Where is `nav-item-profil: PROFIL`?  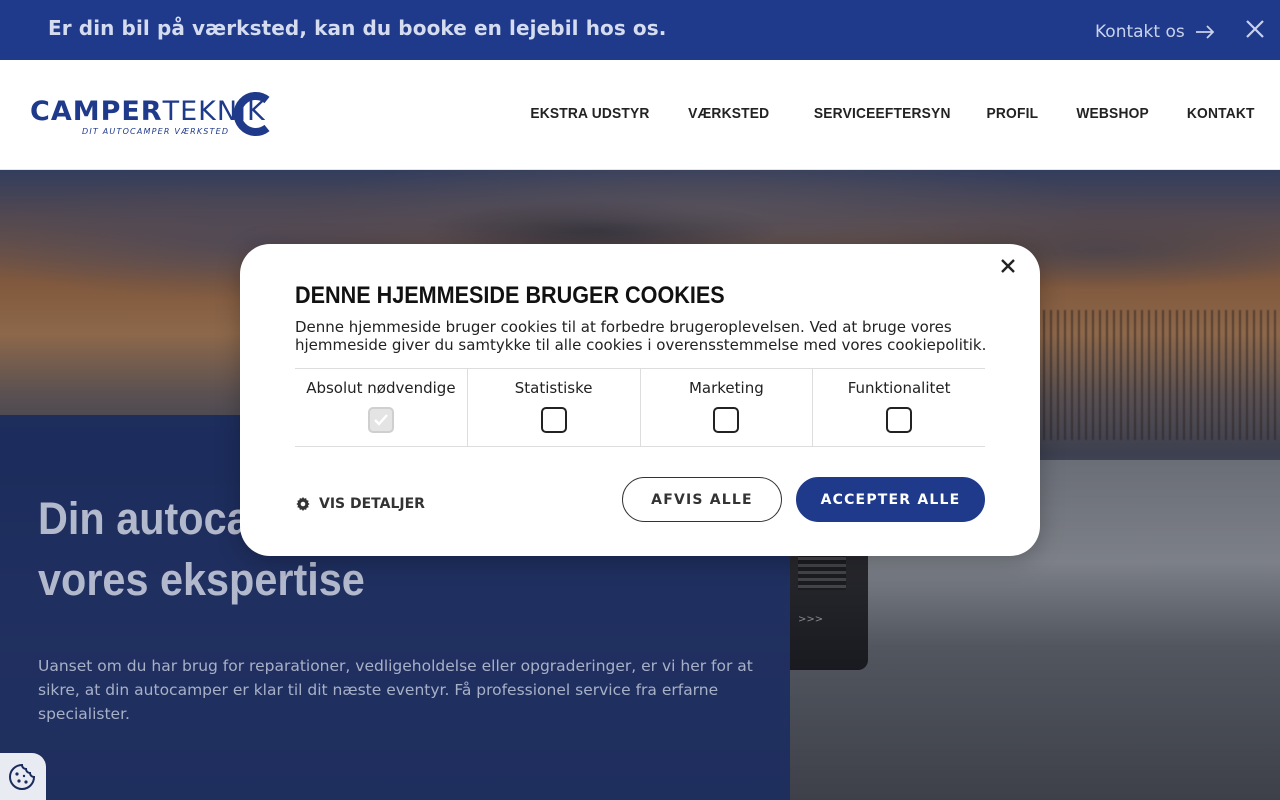
nav-item-profil: PROFIL is located at coordinates (1013, 113).